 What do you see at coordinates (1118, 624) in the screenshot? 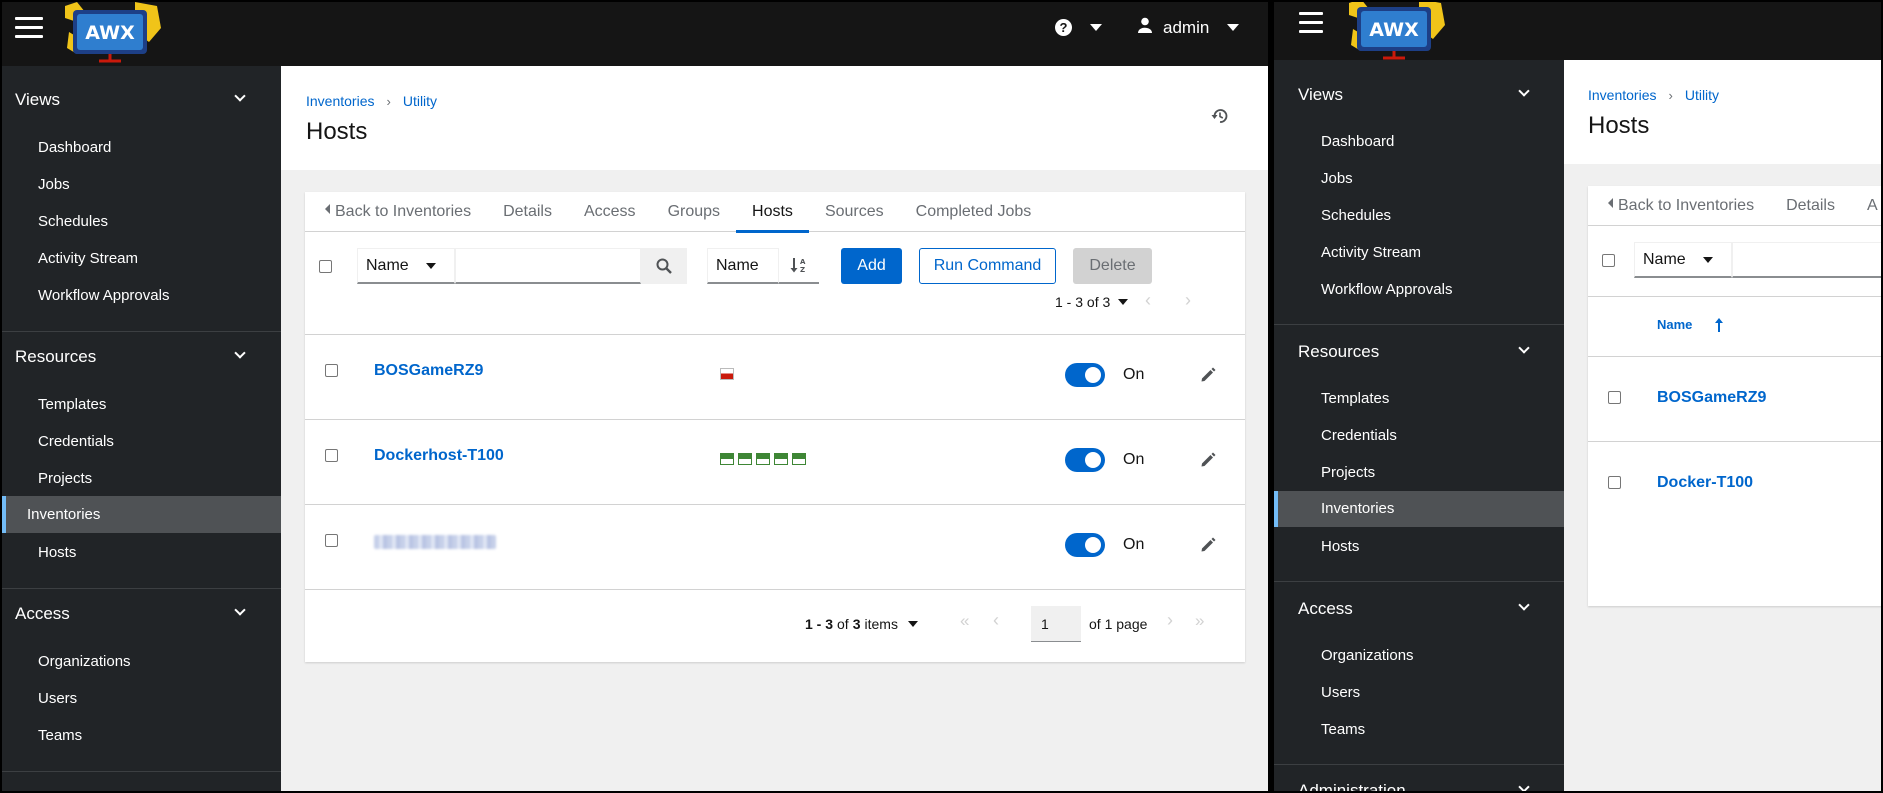
I see `page-count-text: of 1 page` at bounding box center [1118, 624].